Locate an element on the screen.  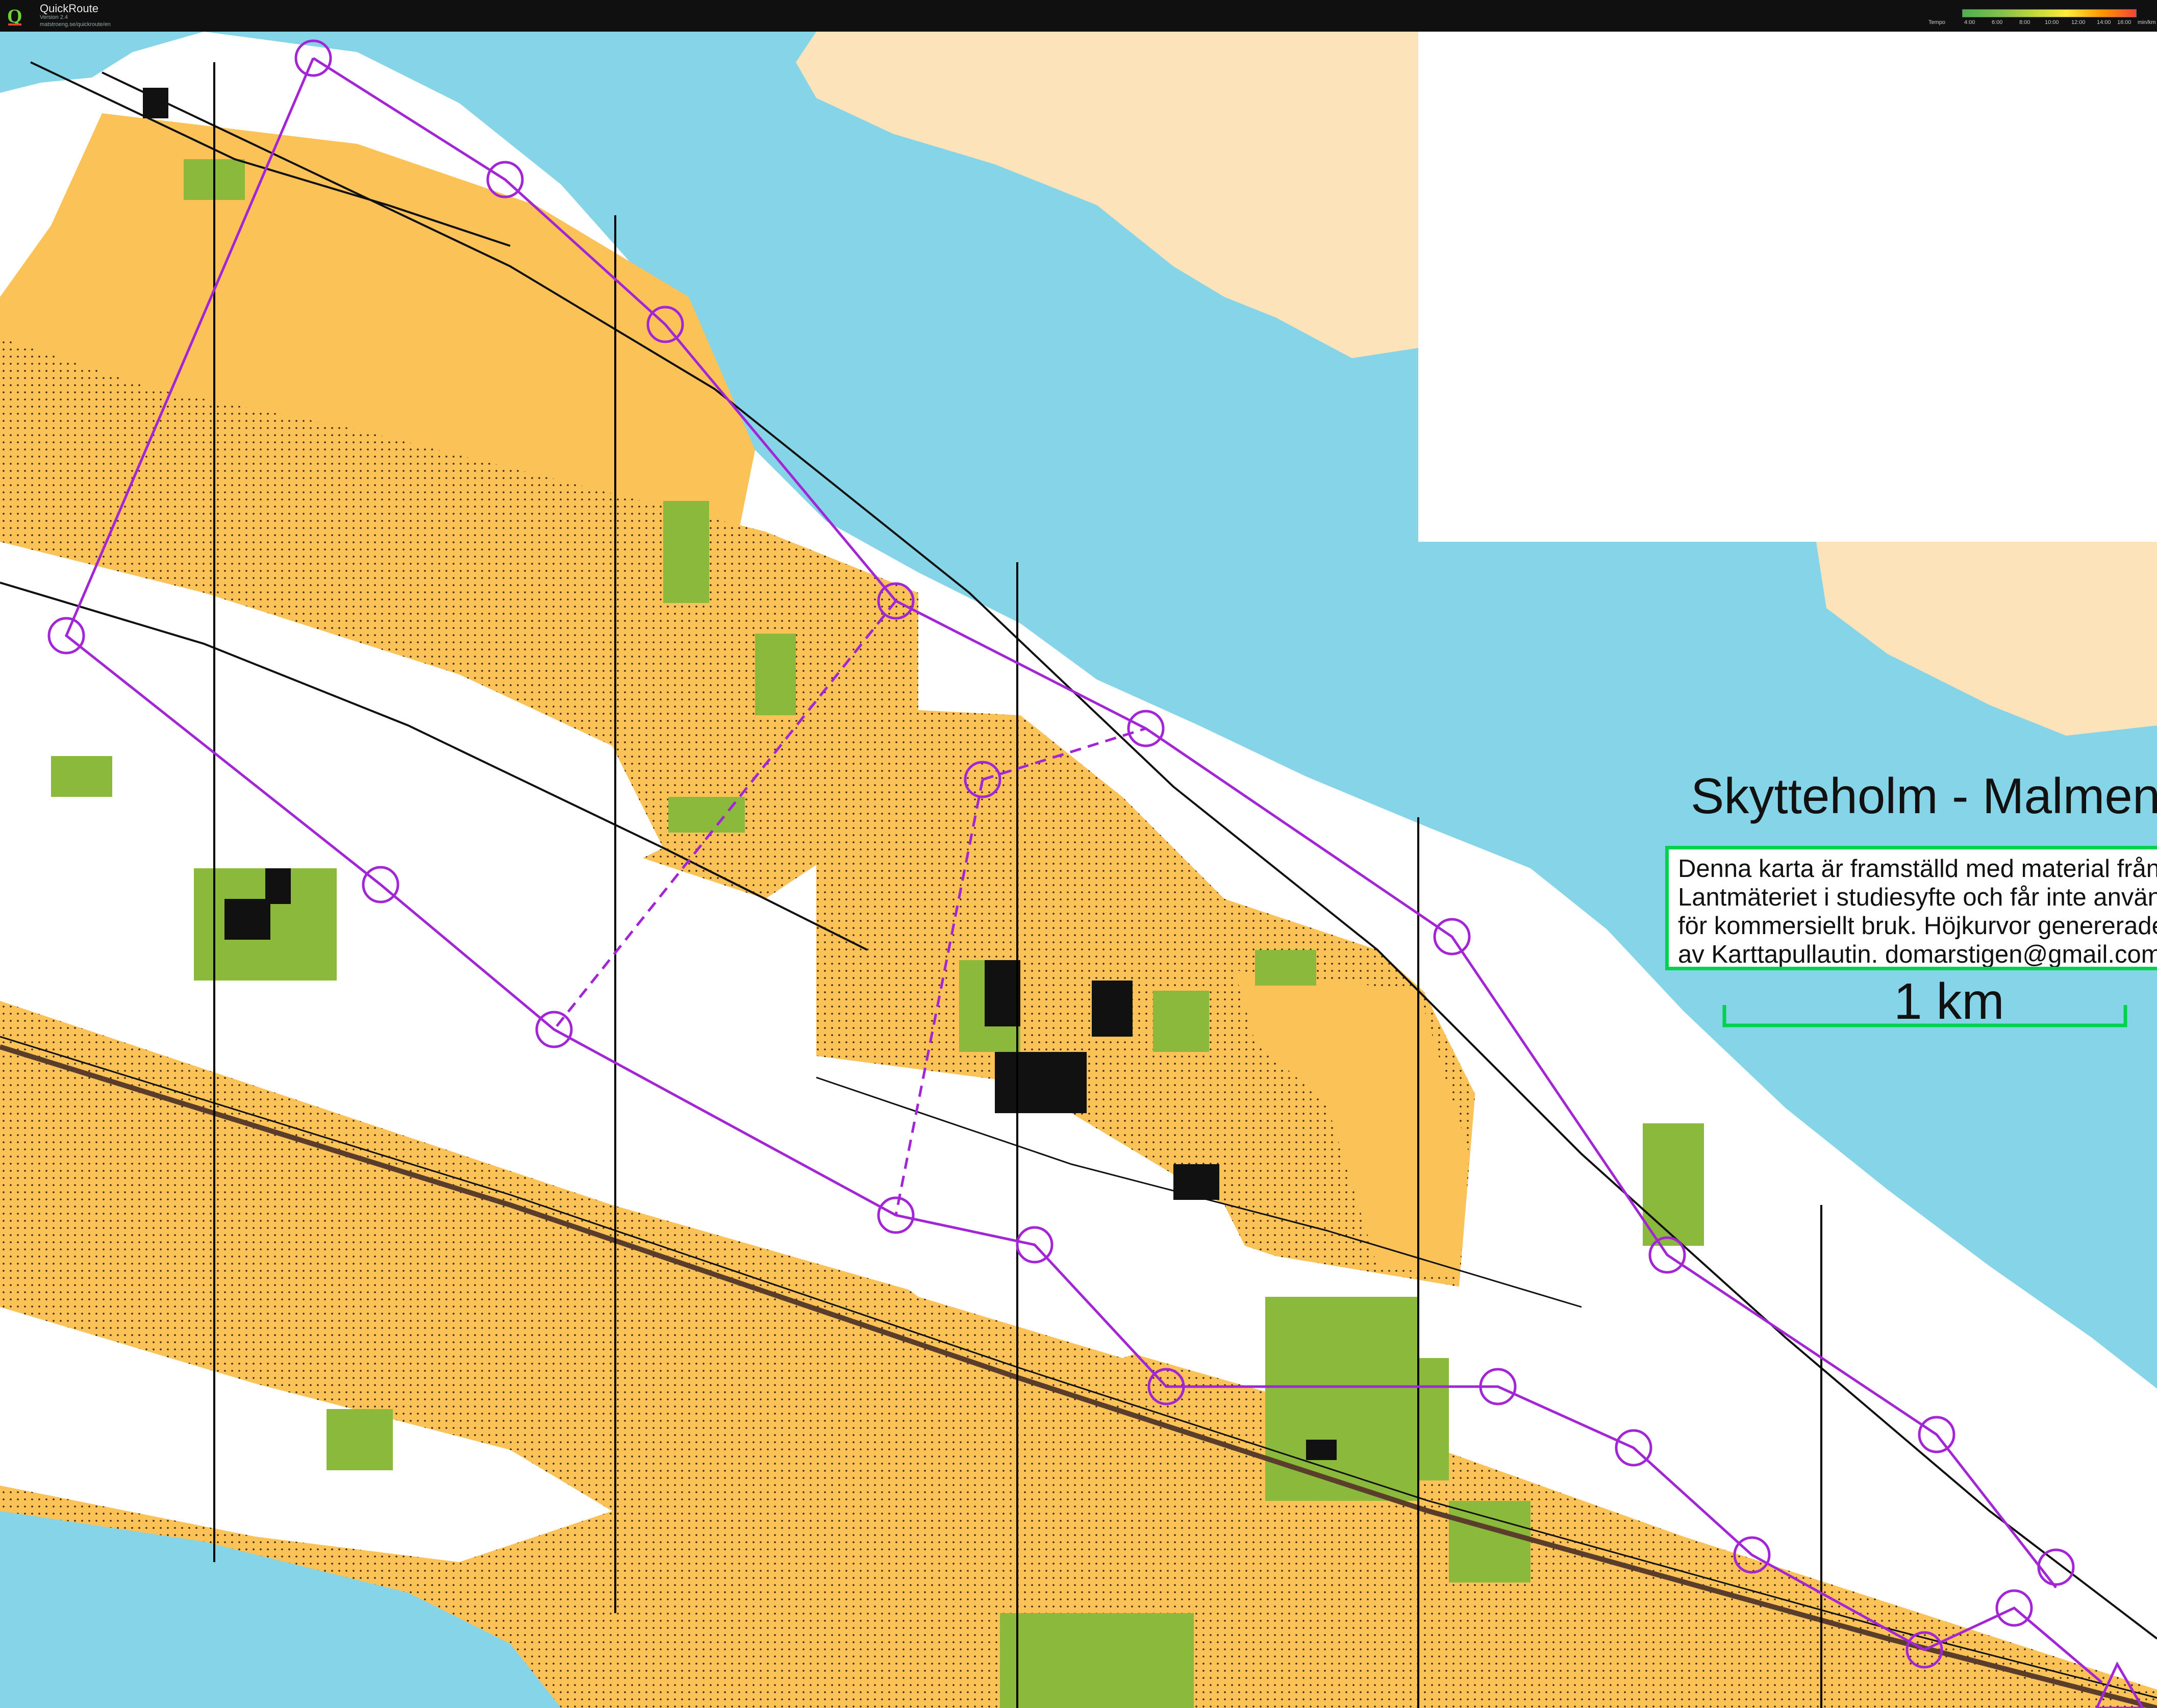
tempo-unit: min/km is located at coordinates (2147, 22).